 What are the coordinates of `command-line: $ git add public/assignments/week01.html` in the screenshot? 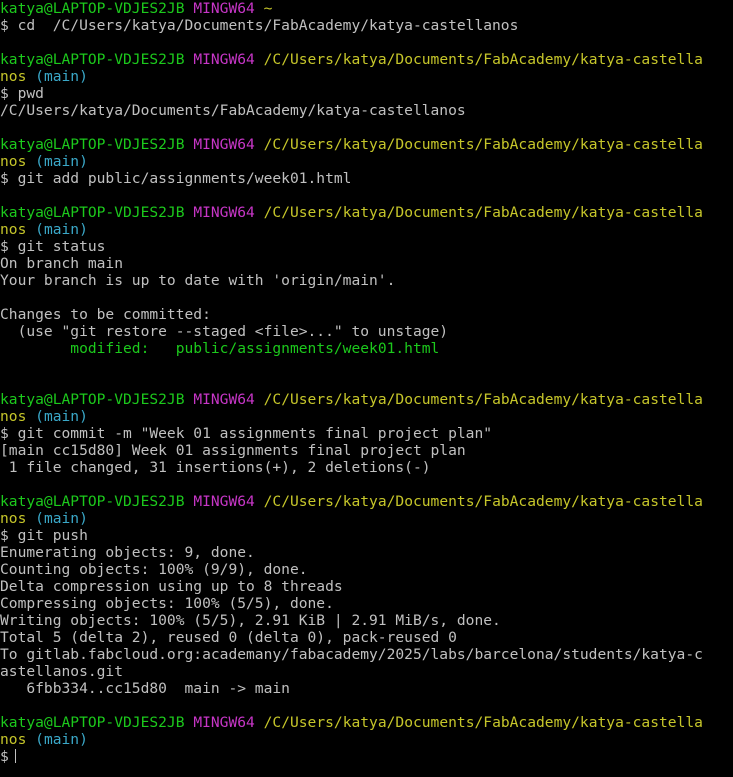 It's located at (176, 178).